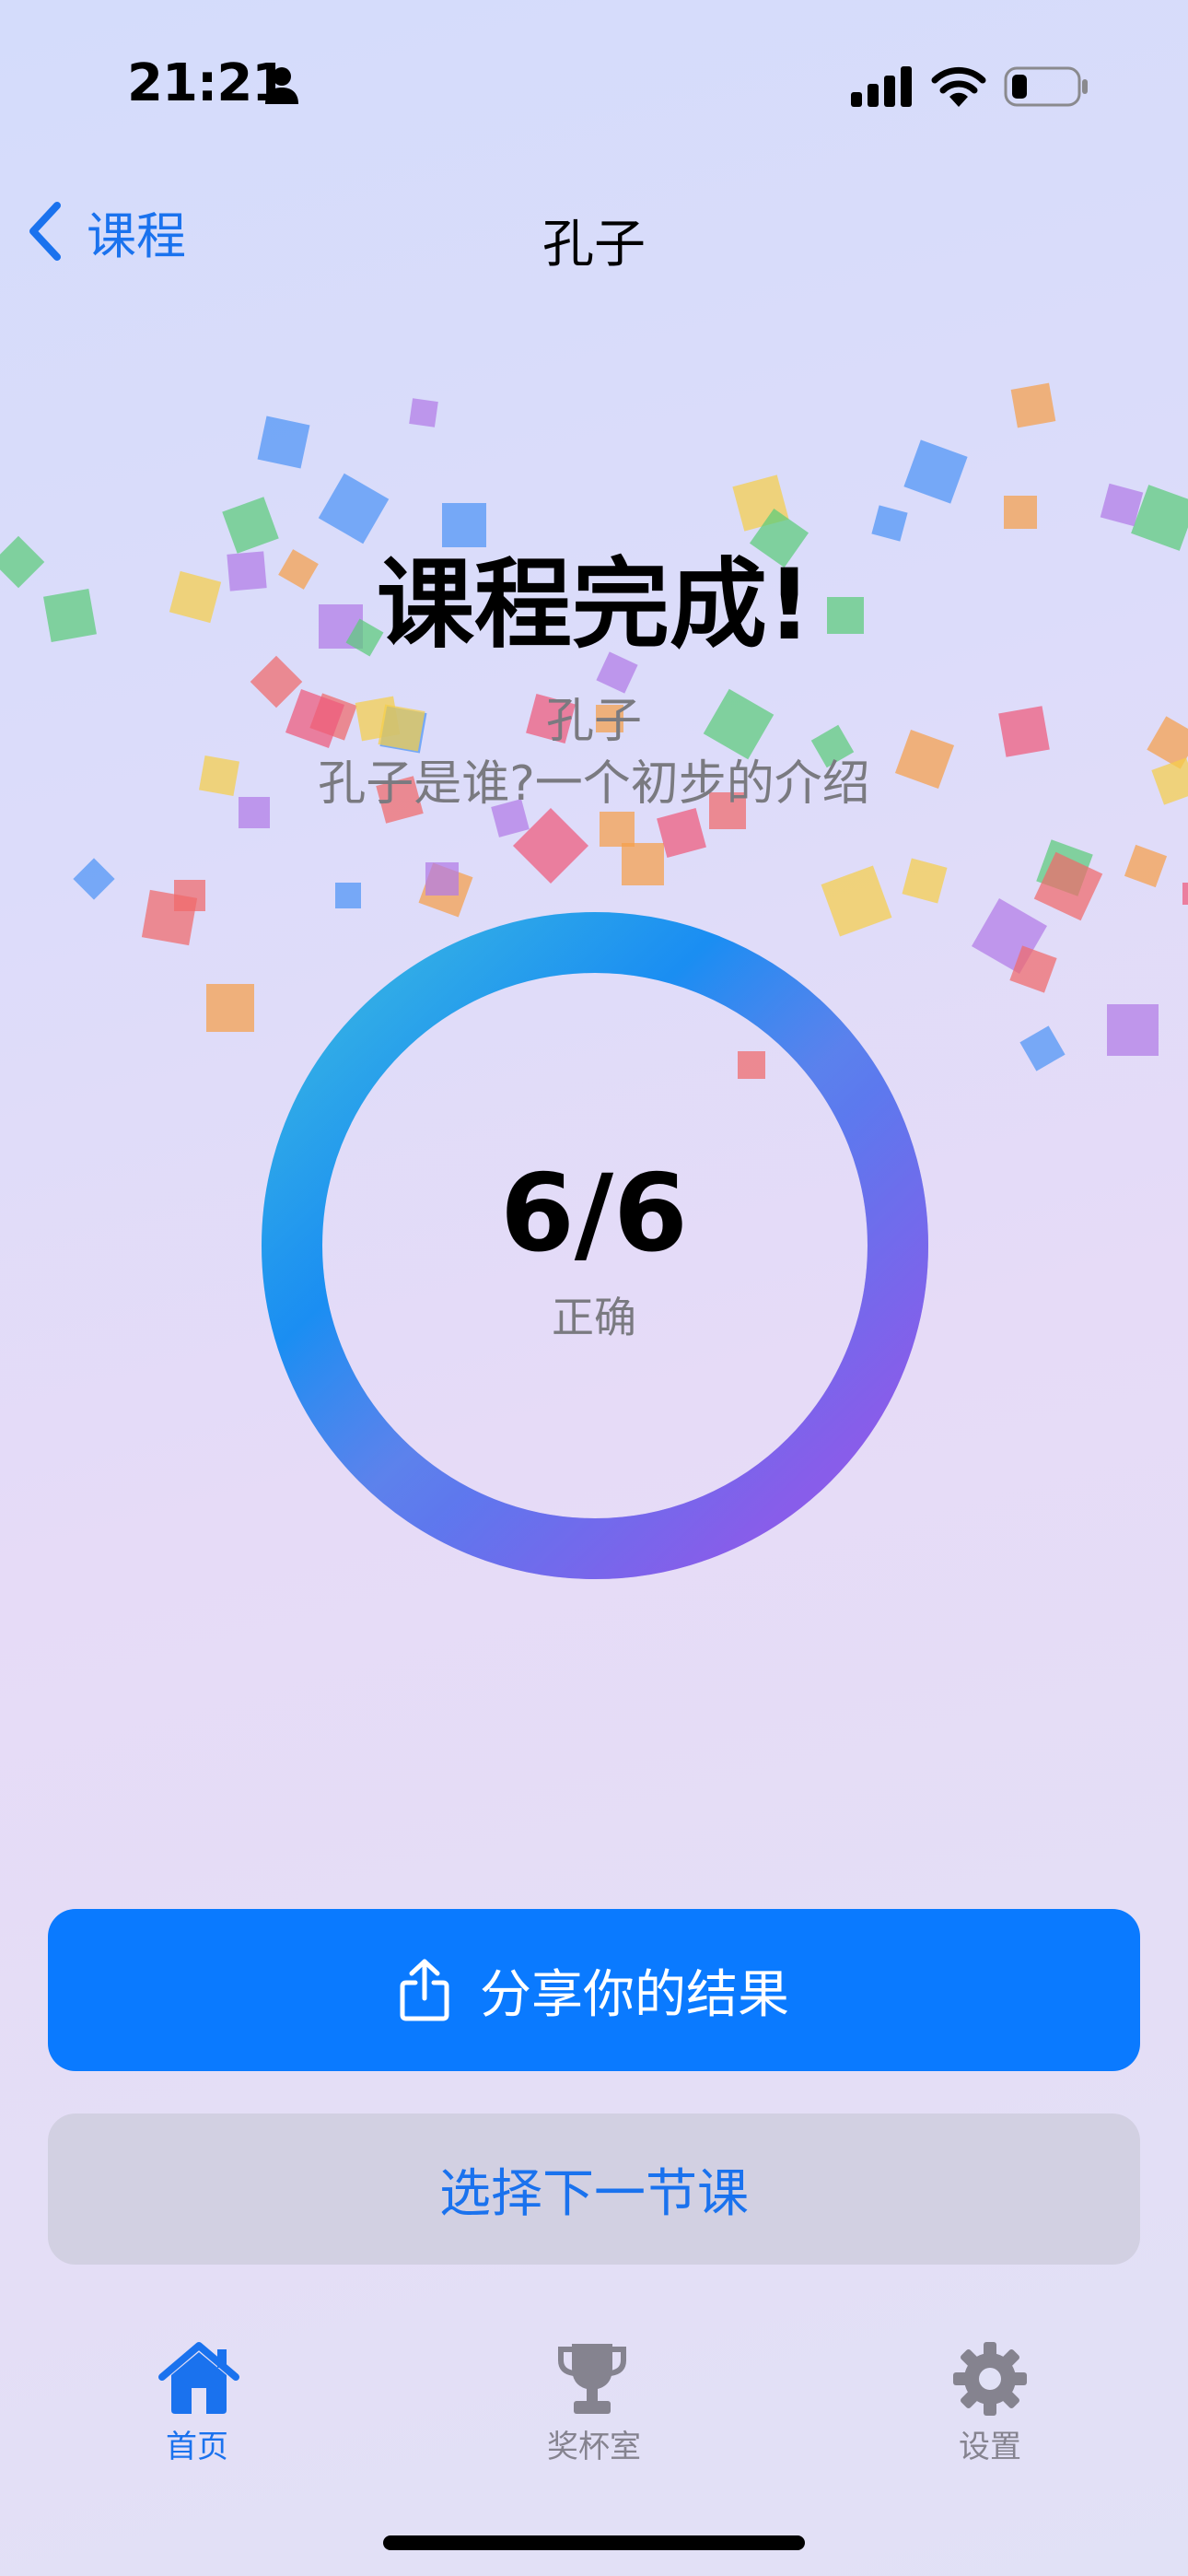 The image size is (1188, 2576). What do you see at coordinates (1046, 86) in the screenshot?
I see `battery-icon` at bounding box center [1046, 86].